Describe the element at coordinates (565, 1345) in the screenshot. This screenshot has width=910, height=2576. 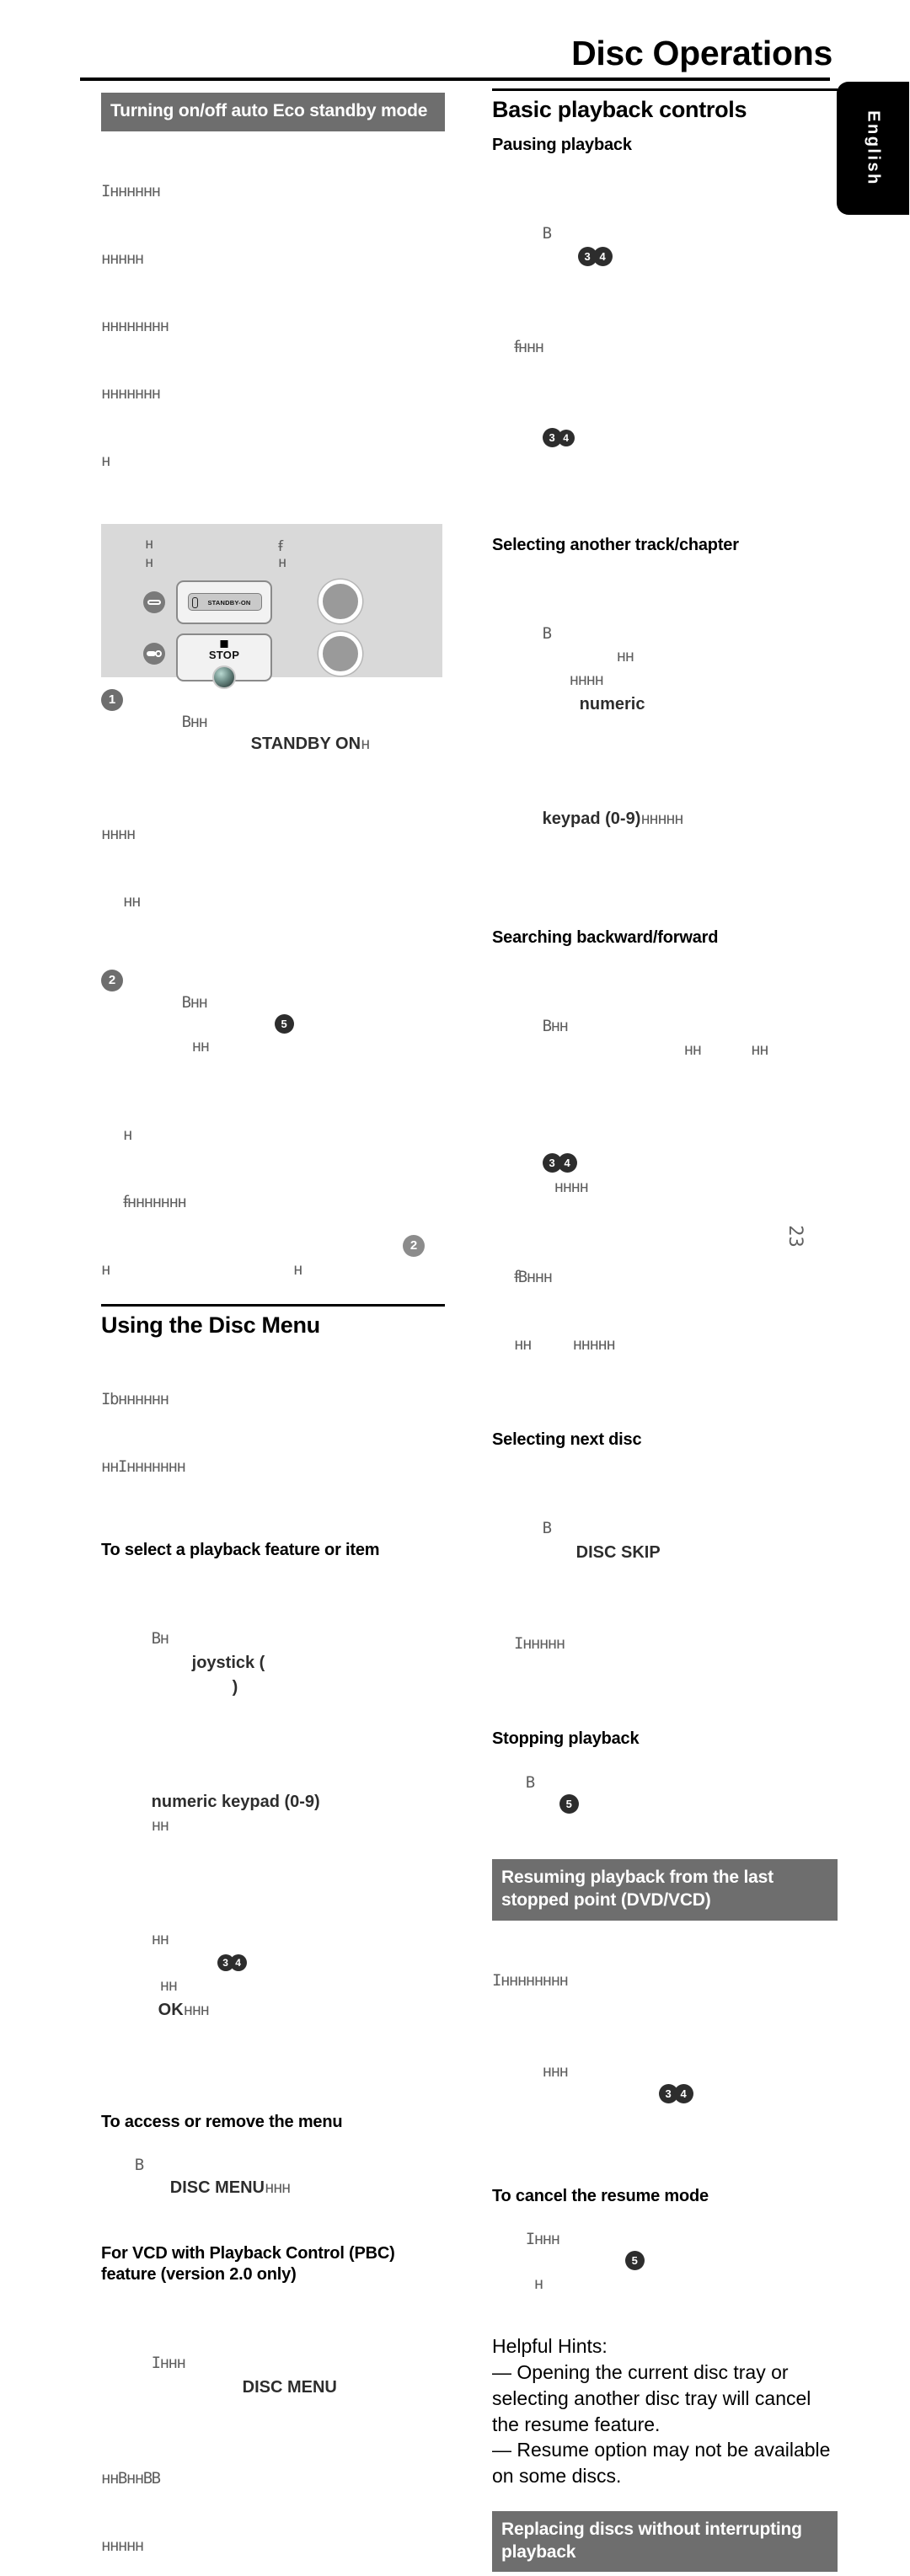
I see `search-l4: нн ннннн` at that location.